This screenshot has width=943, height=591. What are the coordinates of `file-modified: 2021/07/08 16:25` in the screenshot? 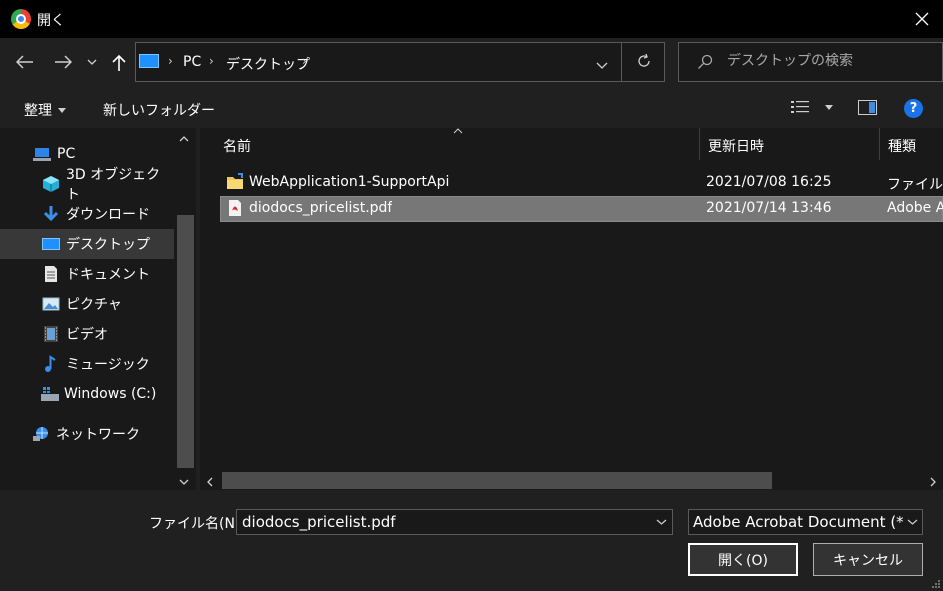 It's located at (769, 182).